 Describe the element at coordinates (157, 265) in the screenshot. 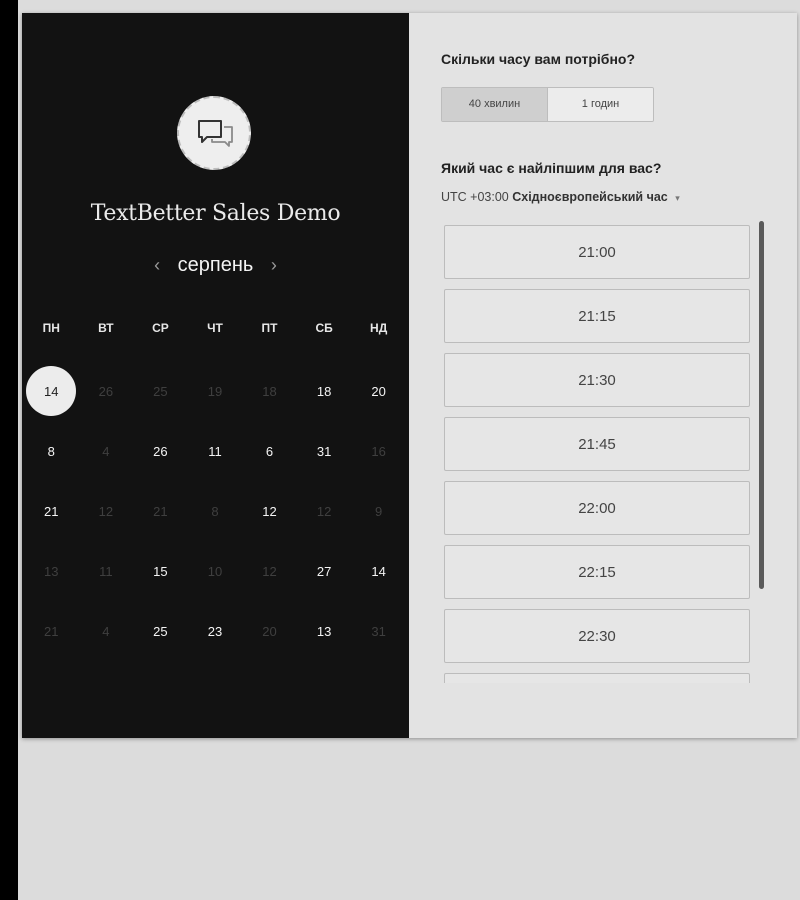

I see `prev-month-icon: ‹` at that location.